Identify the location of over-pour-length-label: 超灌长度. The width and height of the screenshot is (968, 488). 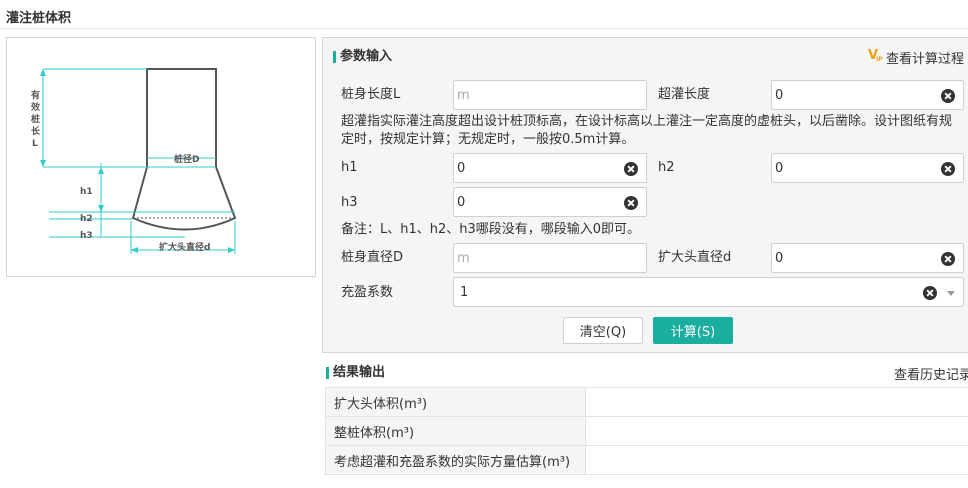
(684, 94).